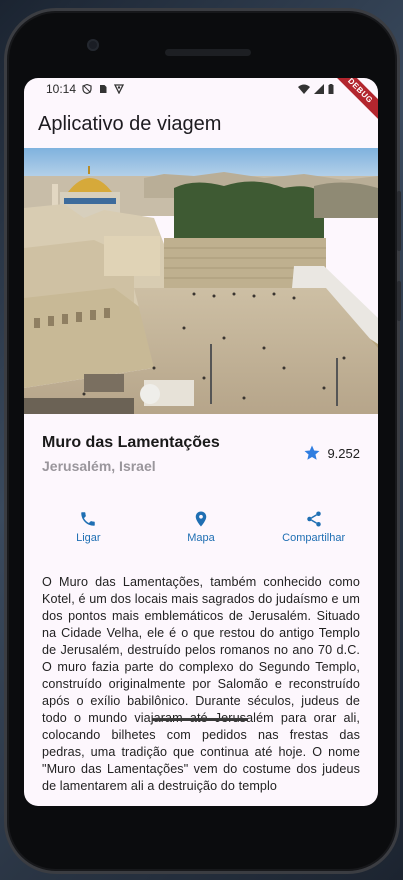 This screenshot has height=880, width=403. I want to click on share-button-label: Compartilhar, so click(314, 538).